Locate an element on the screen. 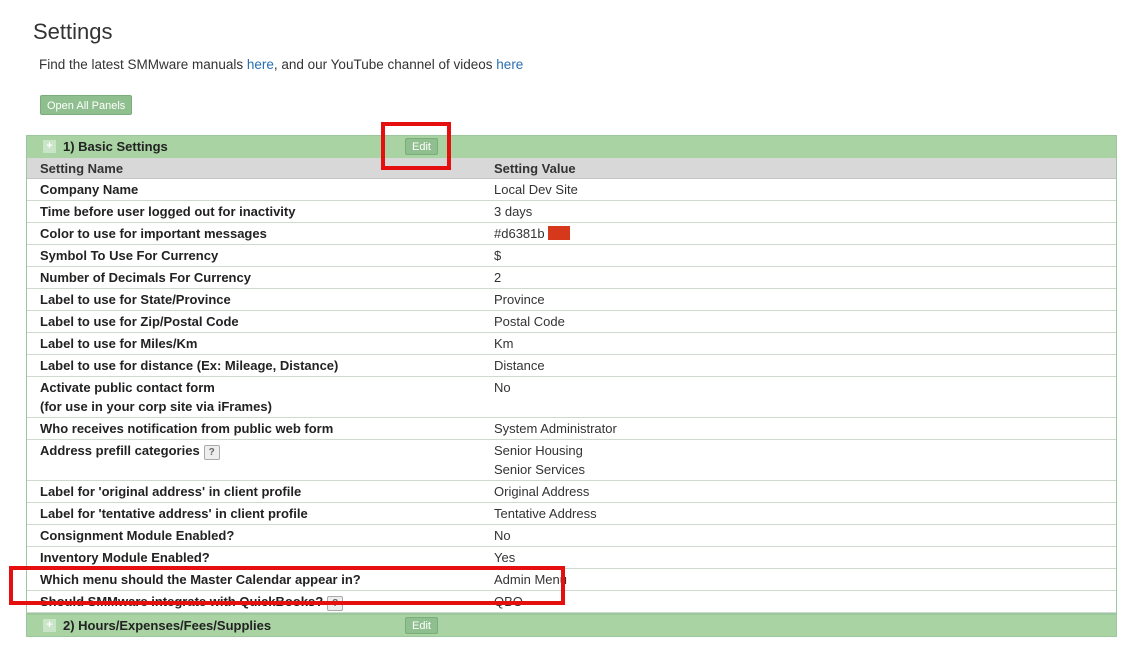  setting-value-cell: Distance is located at coordinates (798, 365).